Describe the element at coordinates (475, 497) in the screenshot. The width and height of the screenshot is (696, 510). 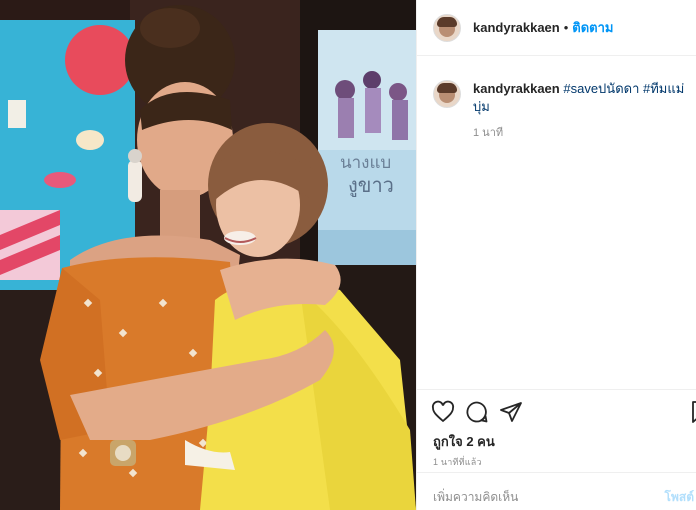
I see `comment-input: เพิ่มความคิดเห็น` at that location.